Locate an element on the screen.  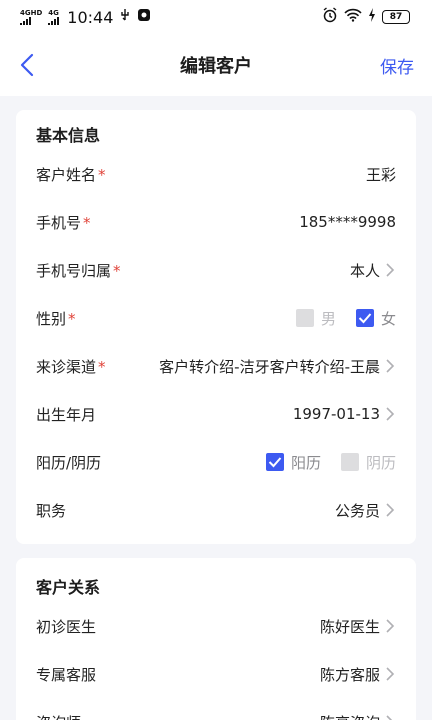
phone-value: 185****9998 is located at coordinates (347, 222).